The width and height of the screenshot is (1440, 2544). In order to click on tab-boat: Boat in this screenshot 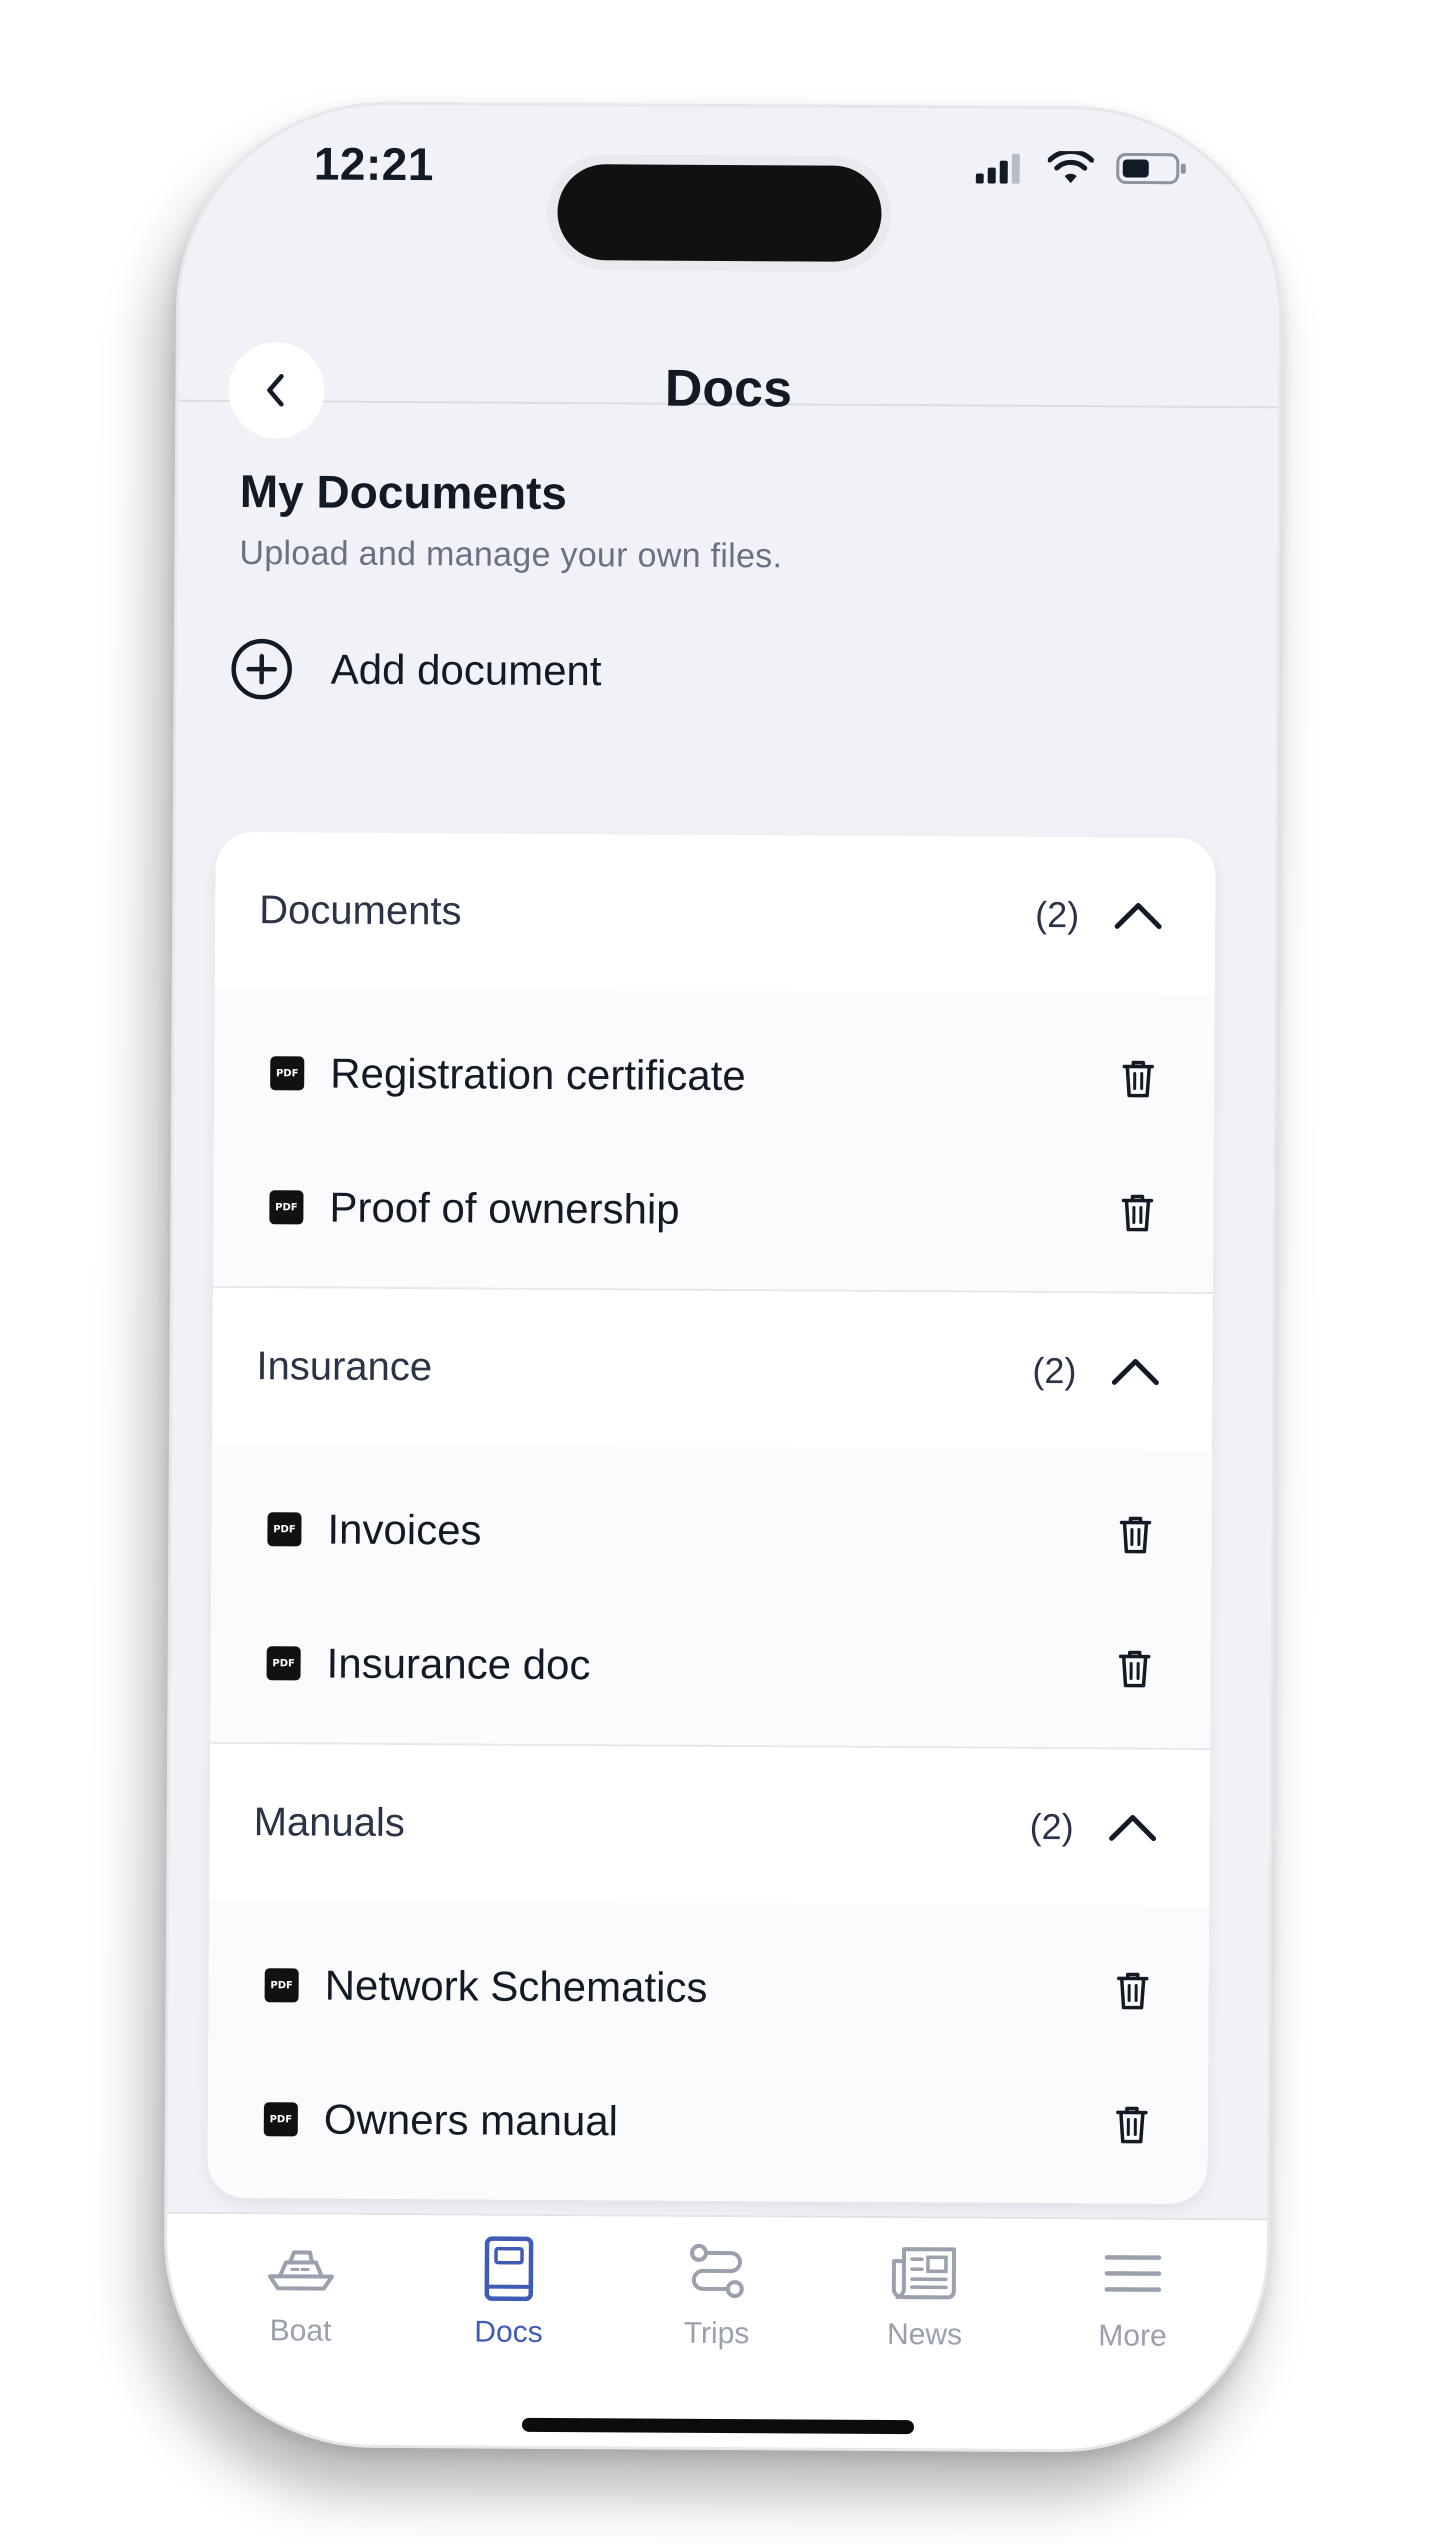, I will do `click(300, 2288)`.